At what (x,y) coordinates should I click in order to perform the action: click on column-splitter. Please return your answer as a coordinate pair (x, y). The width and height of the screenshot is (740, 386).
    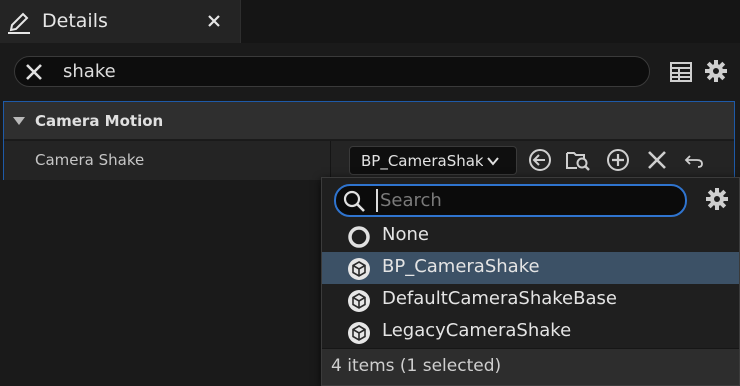
    Looking at the image, I should click on (330, 160).